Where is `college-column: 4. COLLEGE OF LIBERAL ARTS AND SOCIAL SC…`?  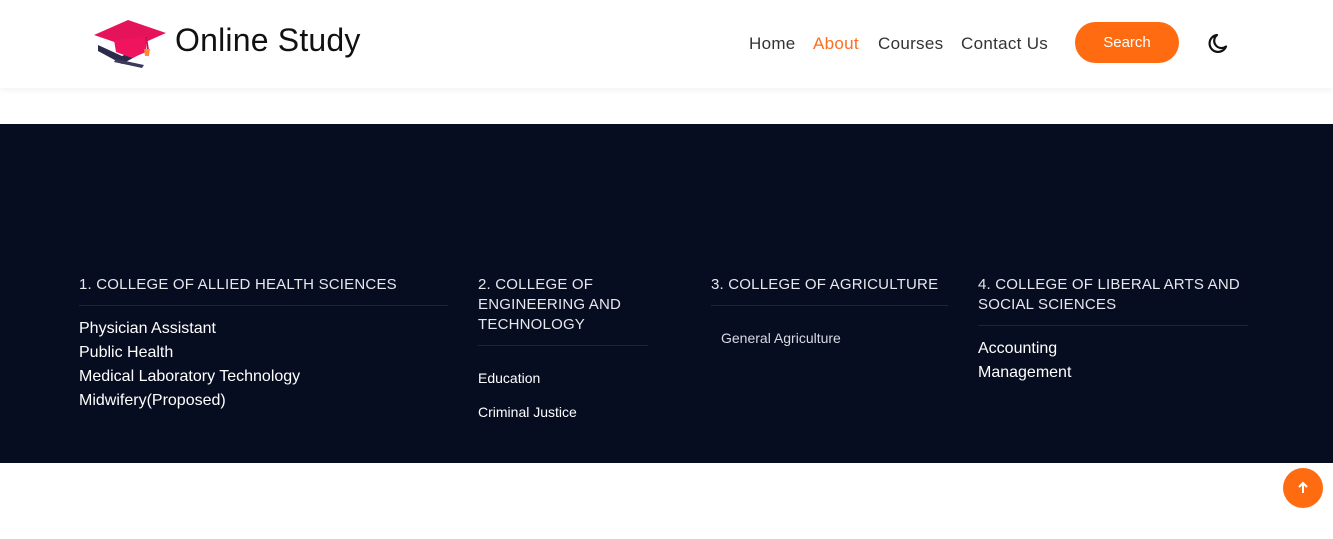
college-column: 4. COLLEGE OF LIBERAL ARTS AND SOCIAL SC… is located at coordinates (1113, 330).